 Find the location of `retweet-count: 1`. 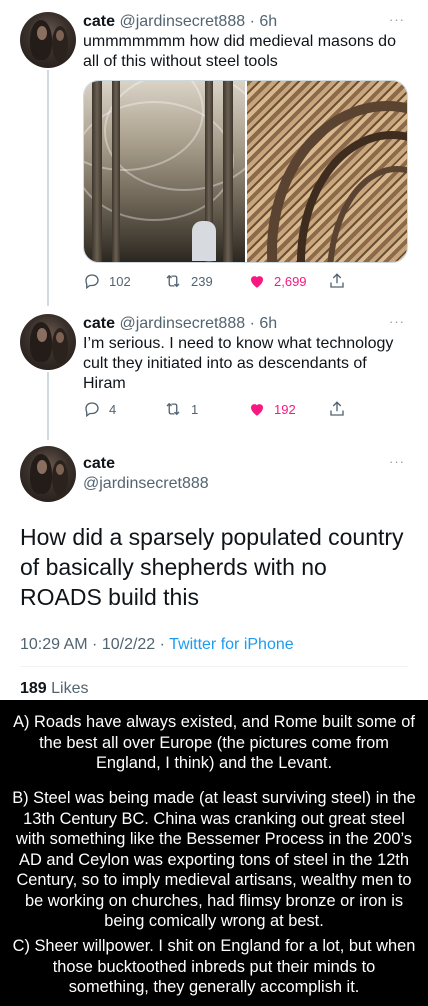

retweet-count: 1 is located at coordinates (195, 409).